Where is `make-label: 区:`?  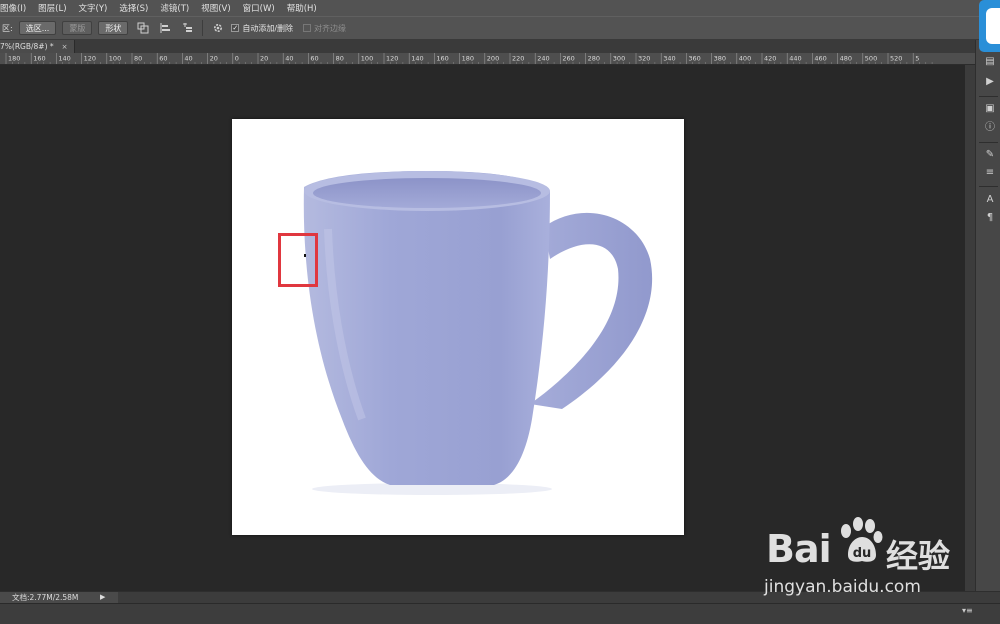 make-label: 区: is located at coordinates (7, 28).